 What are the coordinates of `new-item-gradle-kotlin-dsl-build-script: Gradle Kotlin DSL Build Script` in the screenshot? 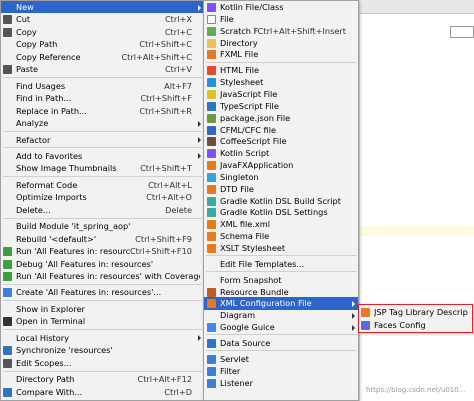 It's located at (281, 201).